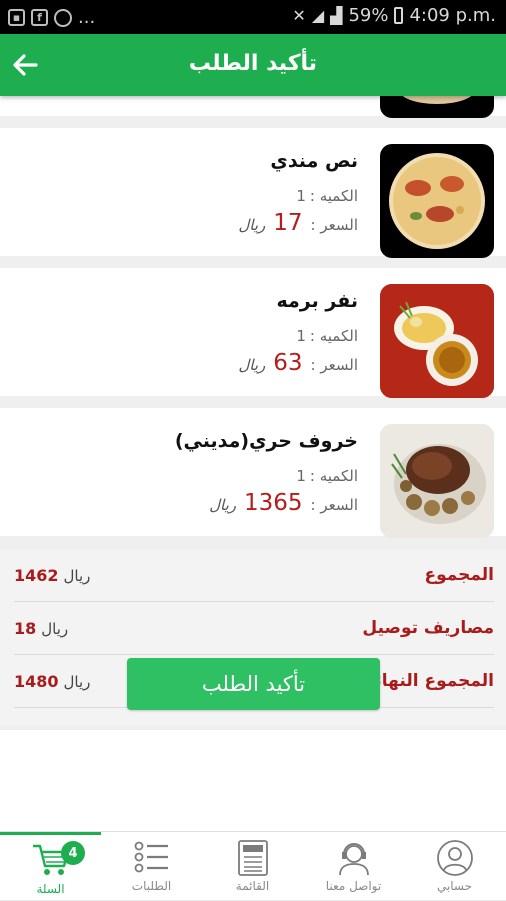 Image resolution: width=506 pixels, height=901 pixels. Describe the element at coordinates (63, 17) in the screenshot. I see `app-icon` at that location.